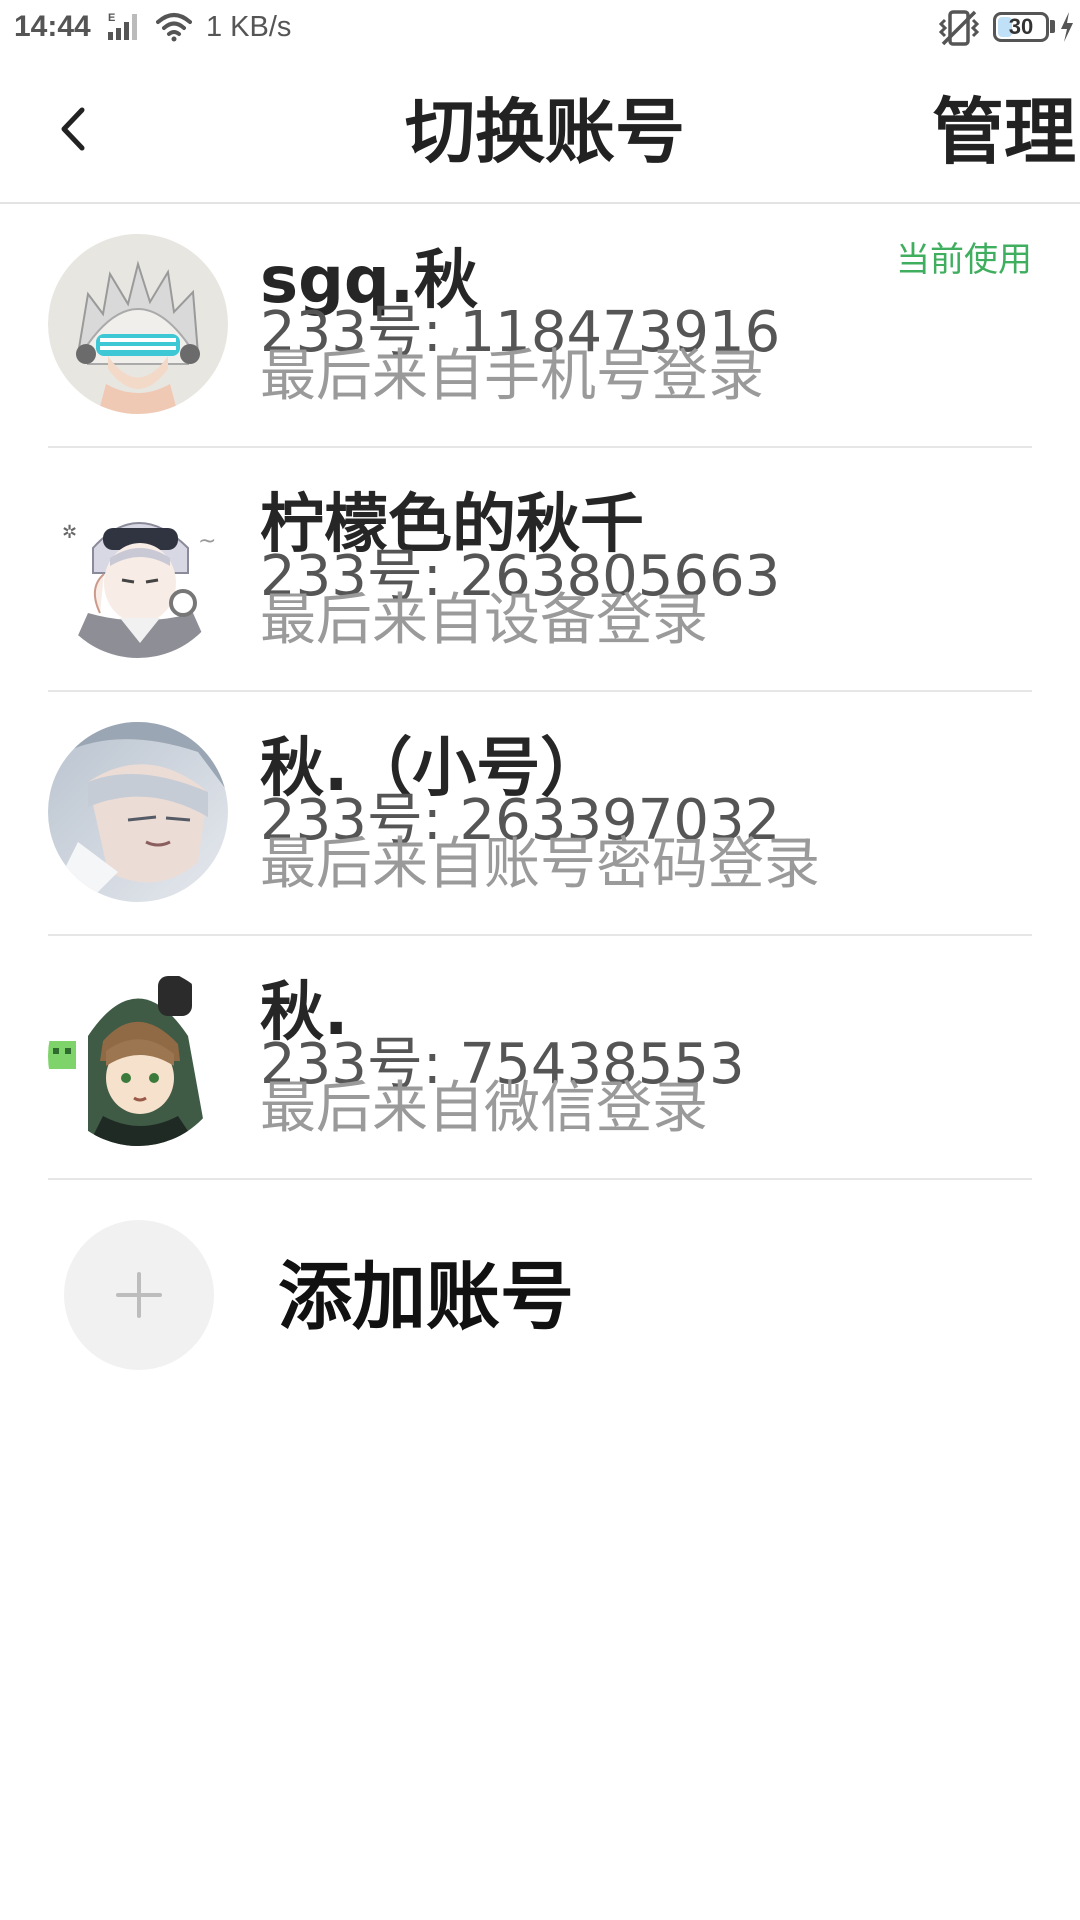 This screenshot has width=1080, height=1920. Describe the element at coordinates (484, 620) in the screenshot. I see `account-login-method: 最后来自设备登录` at that location.